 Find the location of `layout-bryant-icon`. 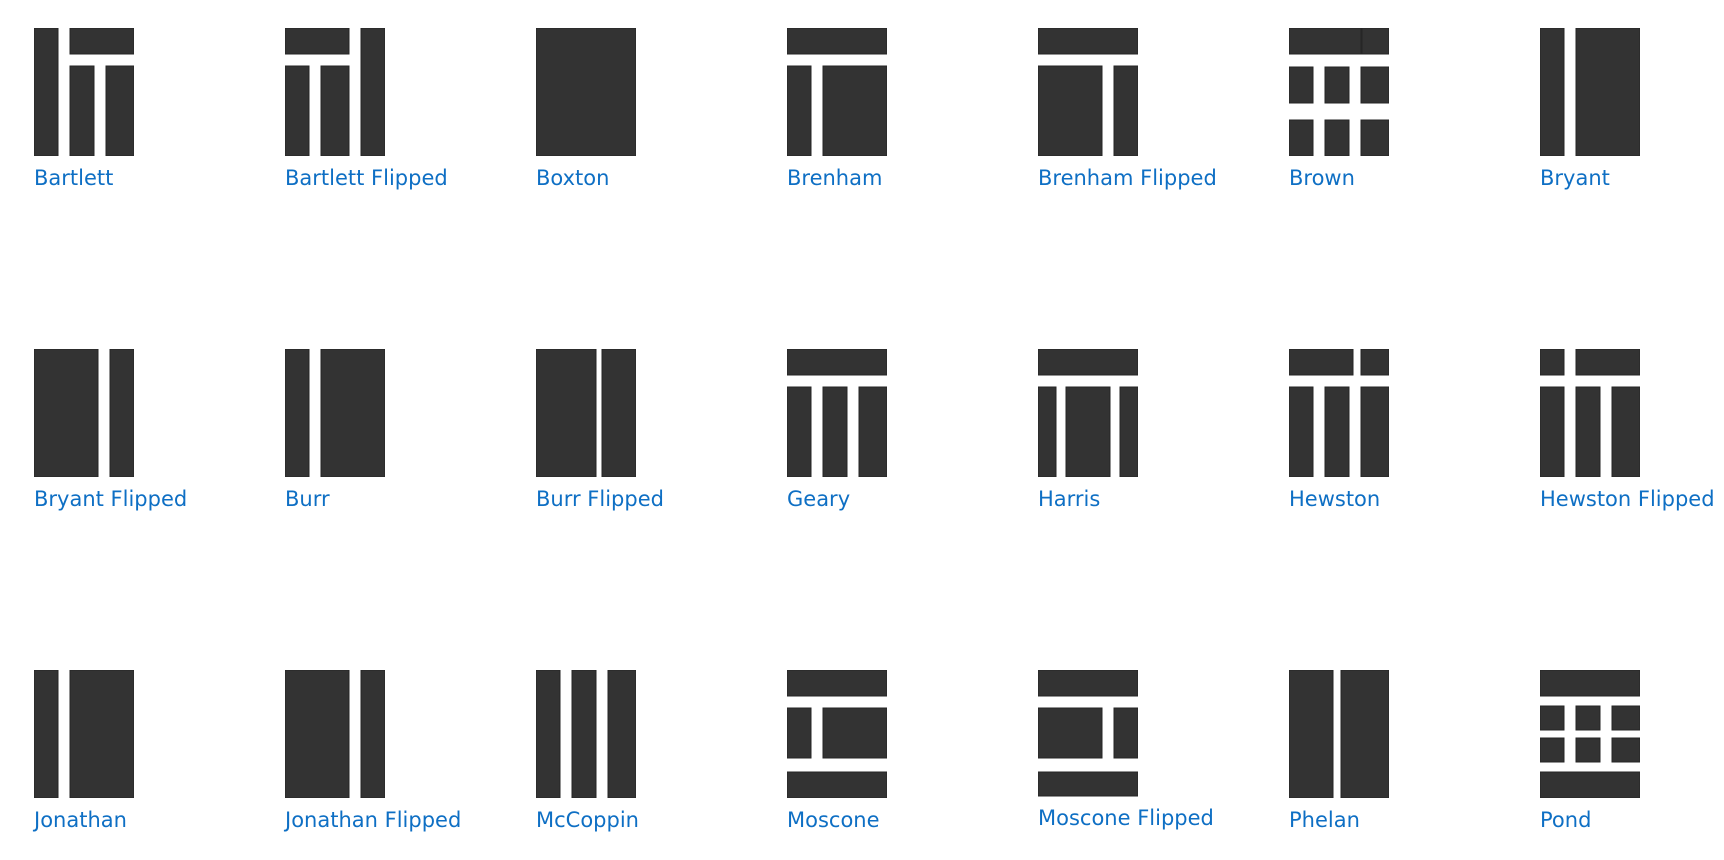

layout-bryant-icon is located at coordinates (1590, 92).